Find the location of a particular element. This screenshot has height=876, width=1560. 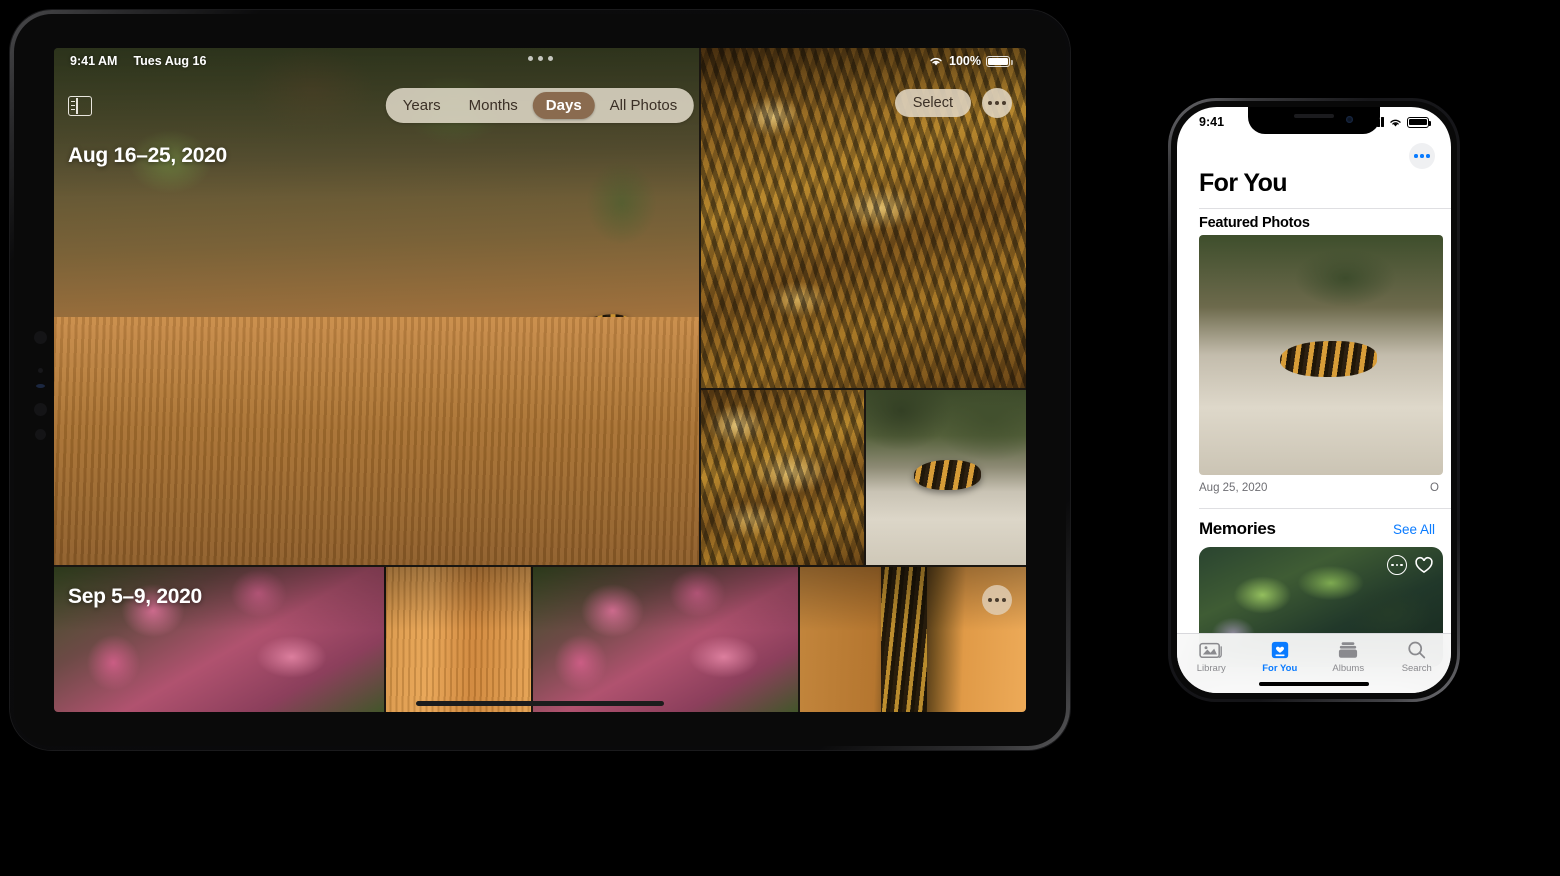

status-time: 9:41 is located at coordinates (1212, 122).